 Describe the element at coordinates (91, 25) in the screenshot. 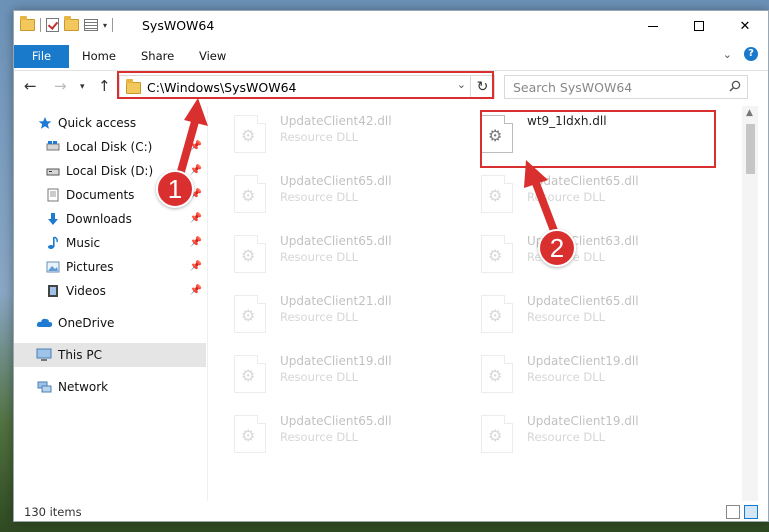

I see `properties-icon` at that location.